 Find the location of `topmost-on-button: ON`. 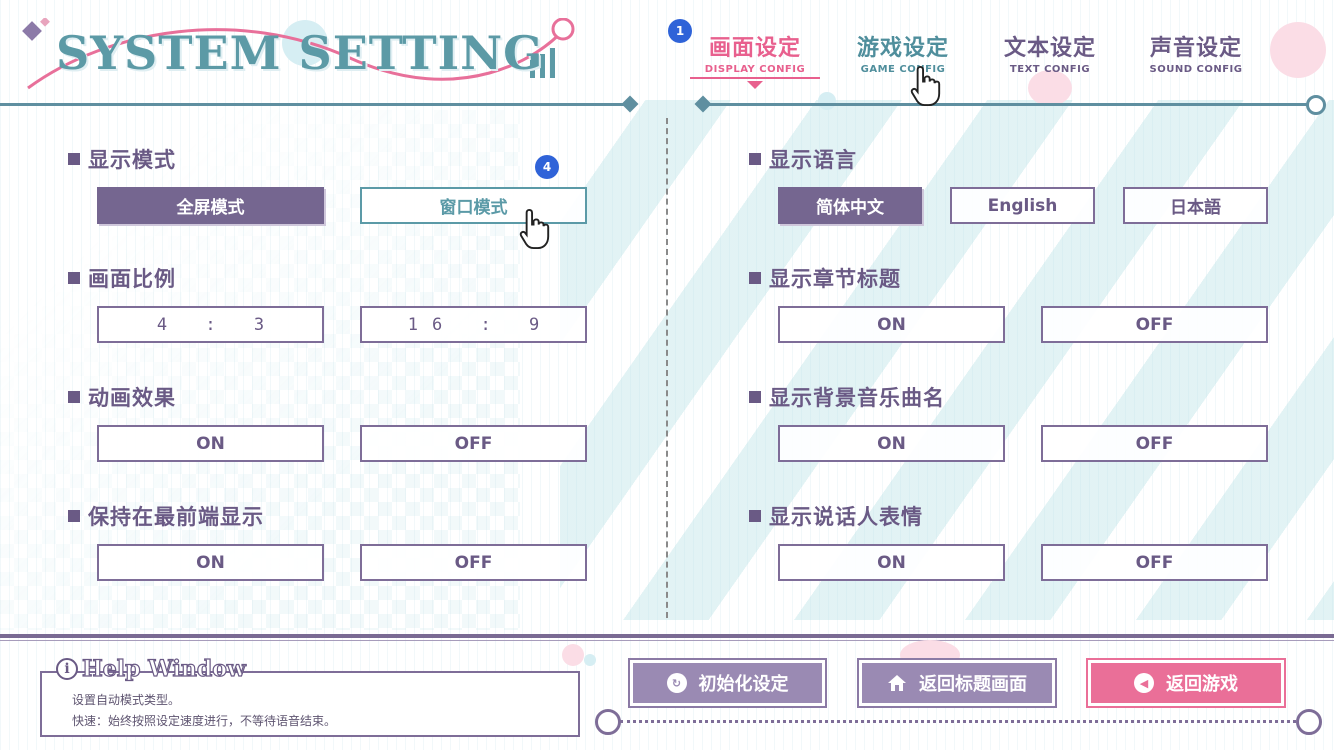

topmost-on-button: ON is located at coordinates (210, 562).